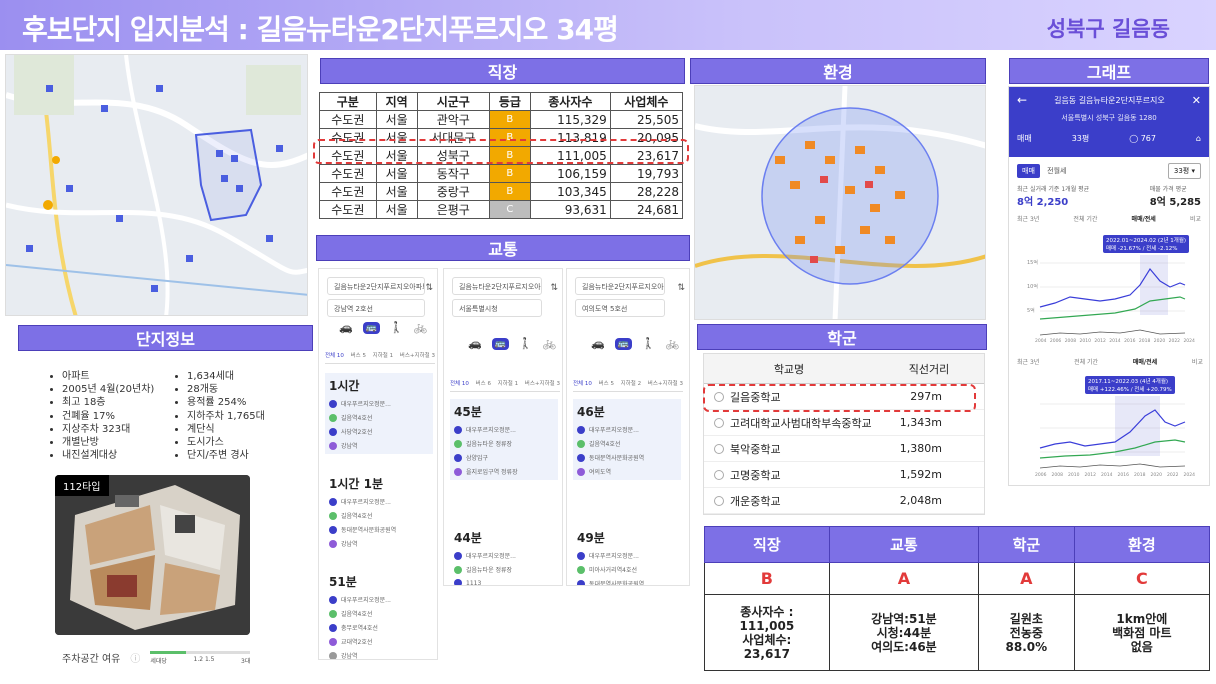 This screenshot has height=684, width=1216. What do you see at coordinates (627, 555) in the screenshot?
I see `route-card: 49분대우푸르지오정문...미아사거리역4호선동대문역사문화공원역여의도역` at bounding box center [627, 555].